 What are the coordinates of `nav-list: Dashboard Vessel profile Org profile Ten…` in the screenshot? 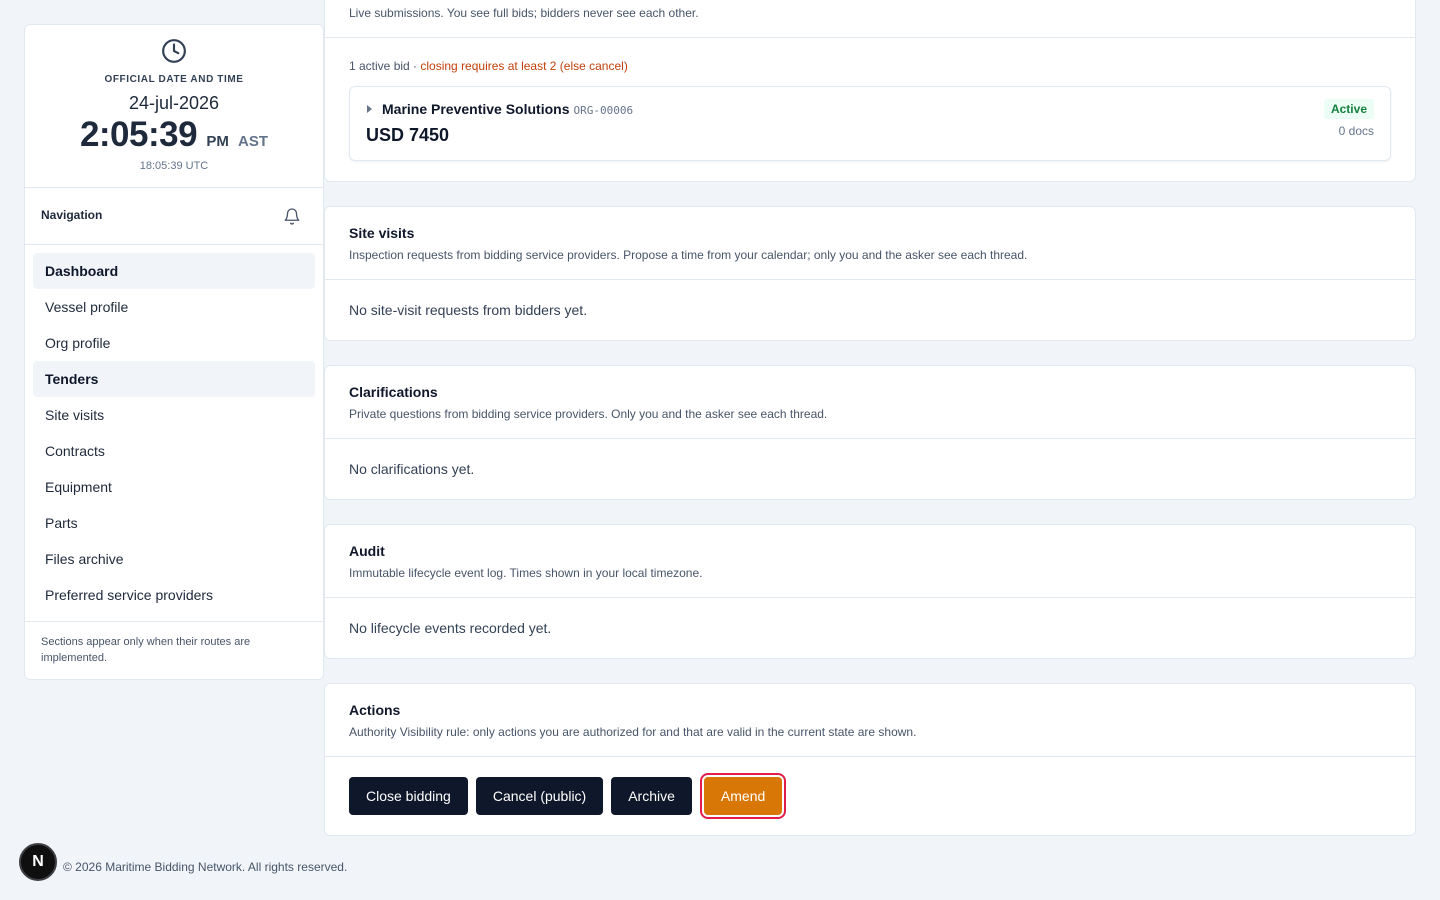 It's located at (174, 433).